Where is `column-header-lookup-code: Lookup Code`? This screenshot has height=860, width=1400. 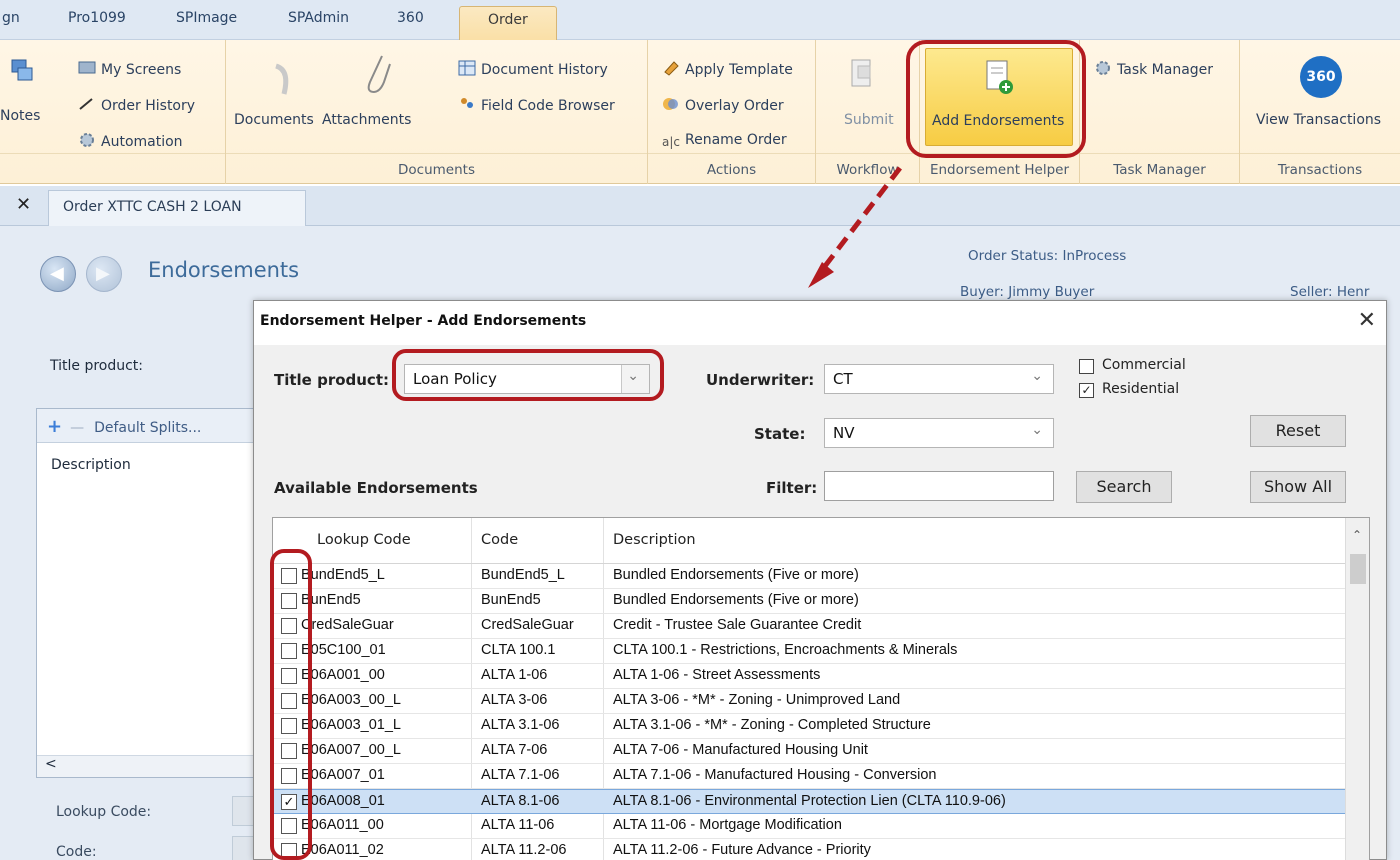
column-header-lookup-code: Lookup Code is located at coordinates (364, 540).